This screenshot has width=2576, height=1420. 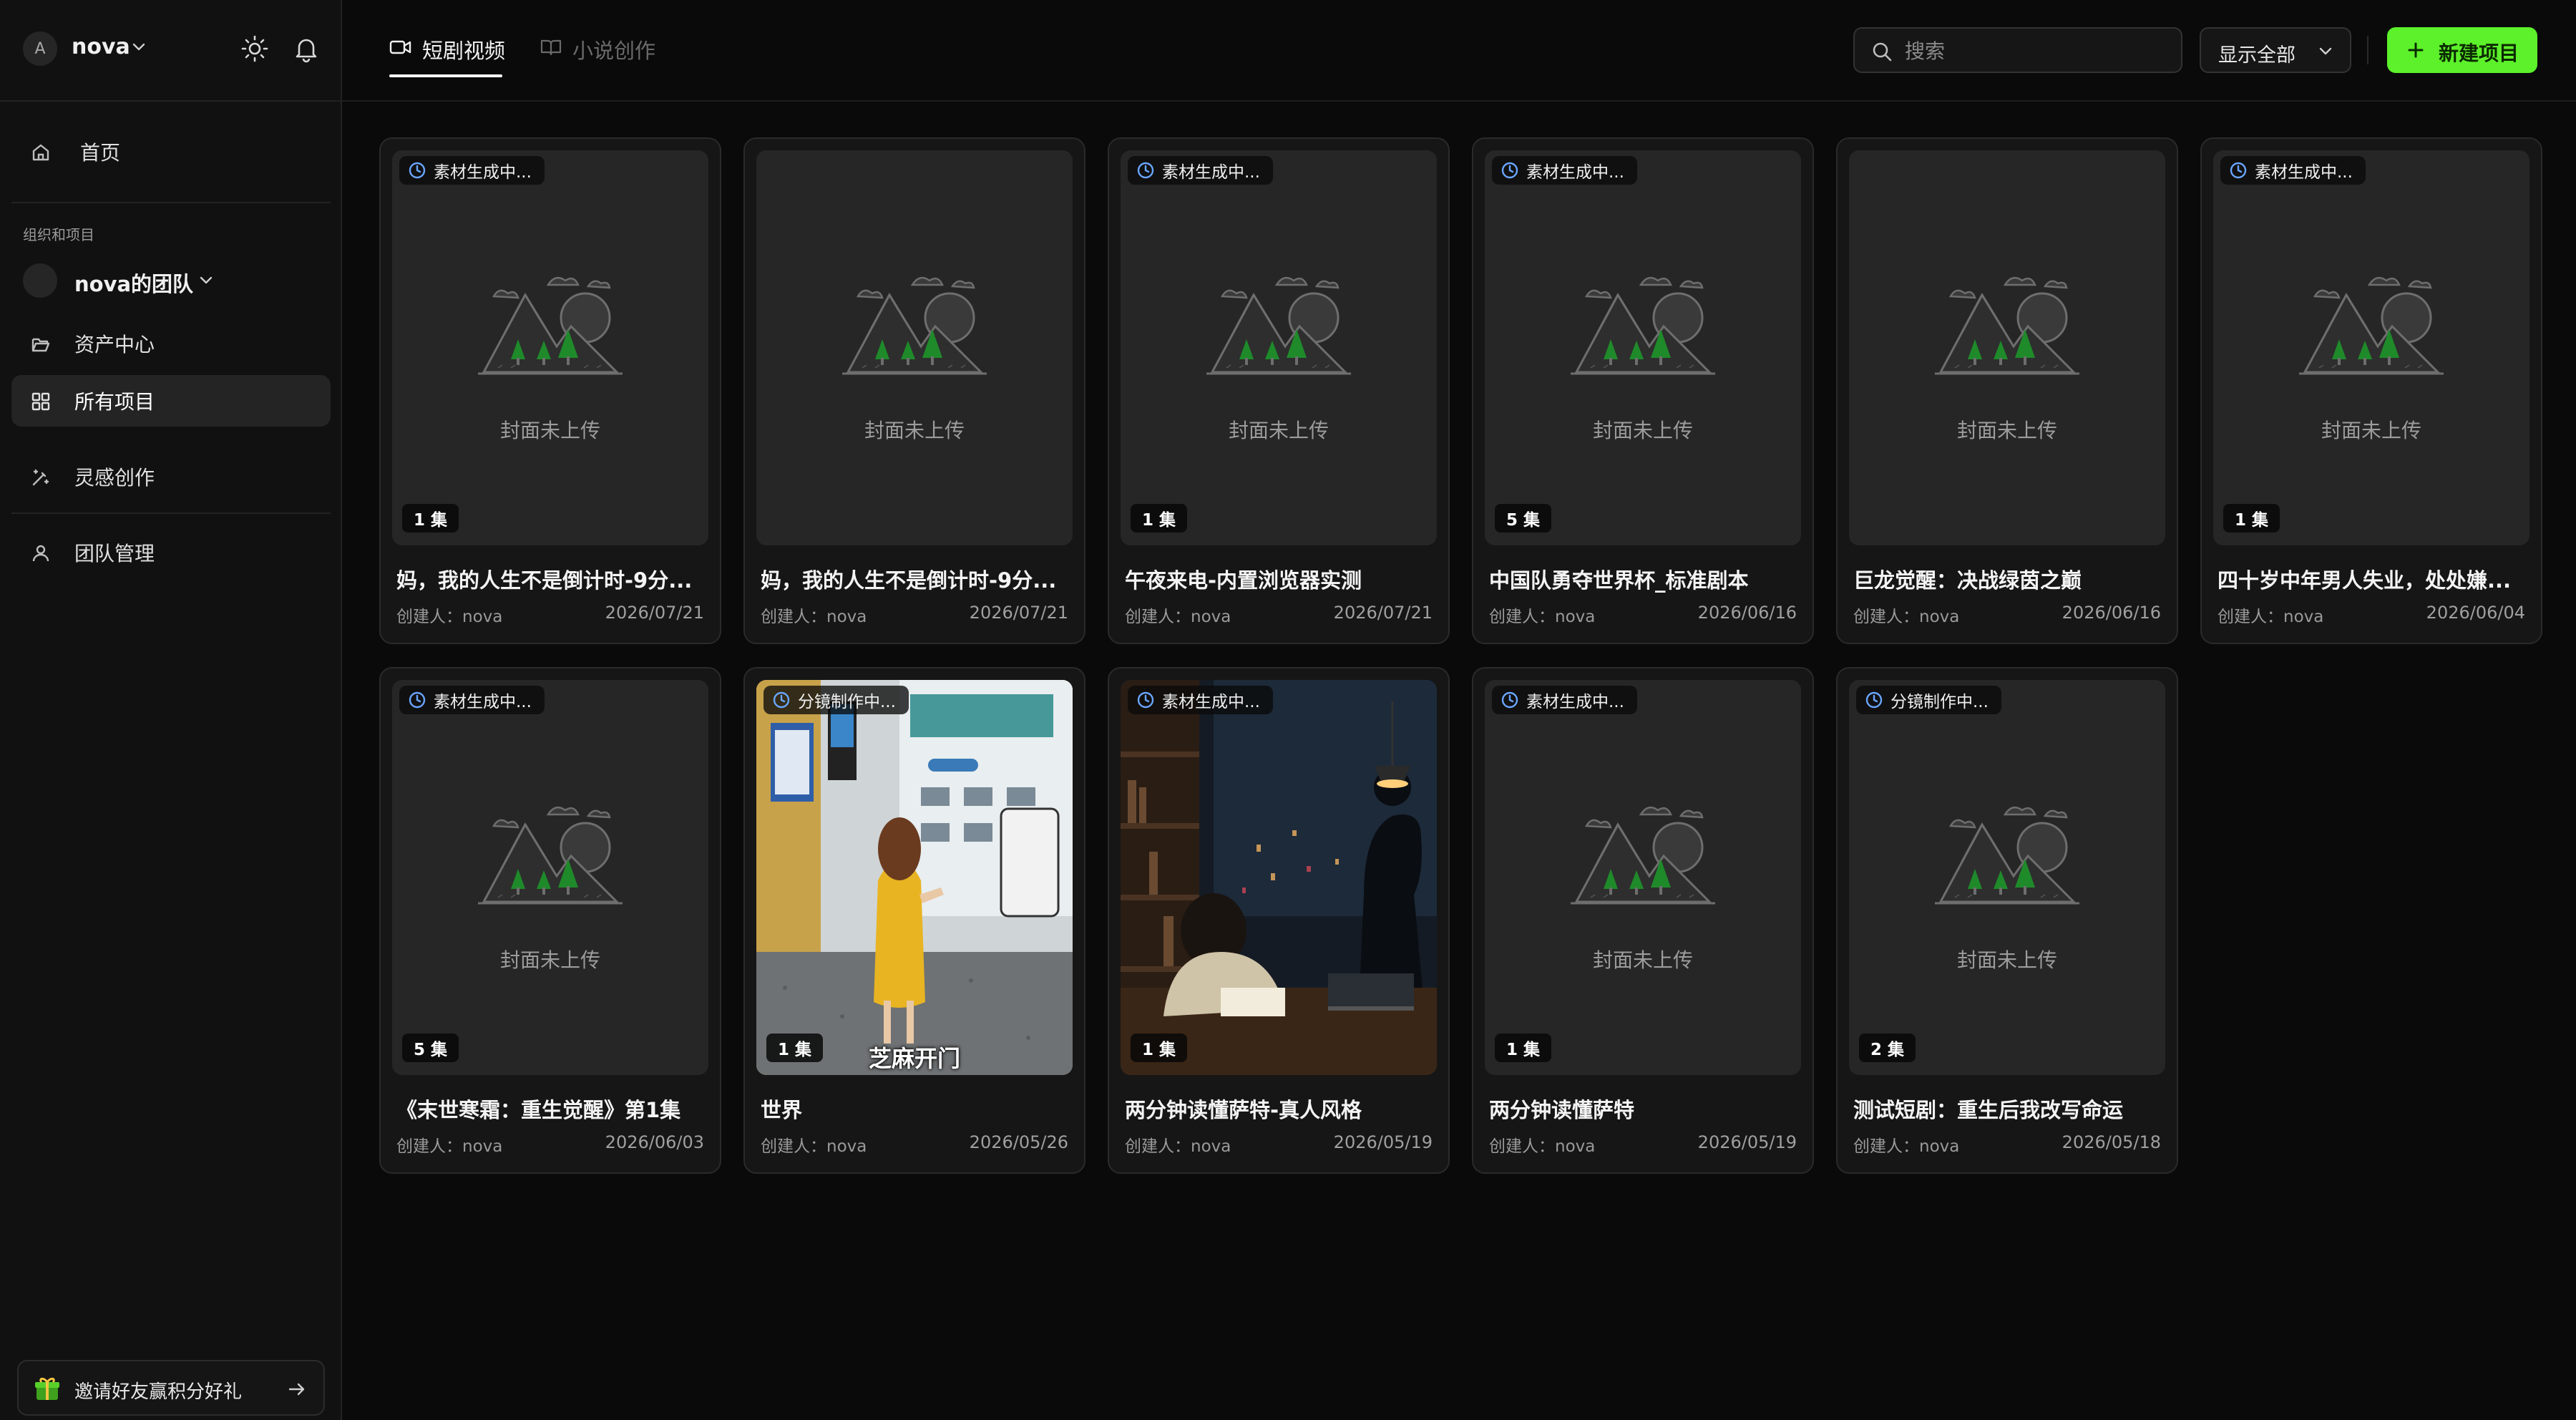 I want to click on sun-icon, so click(x=254, y=48).